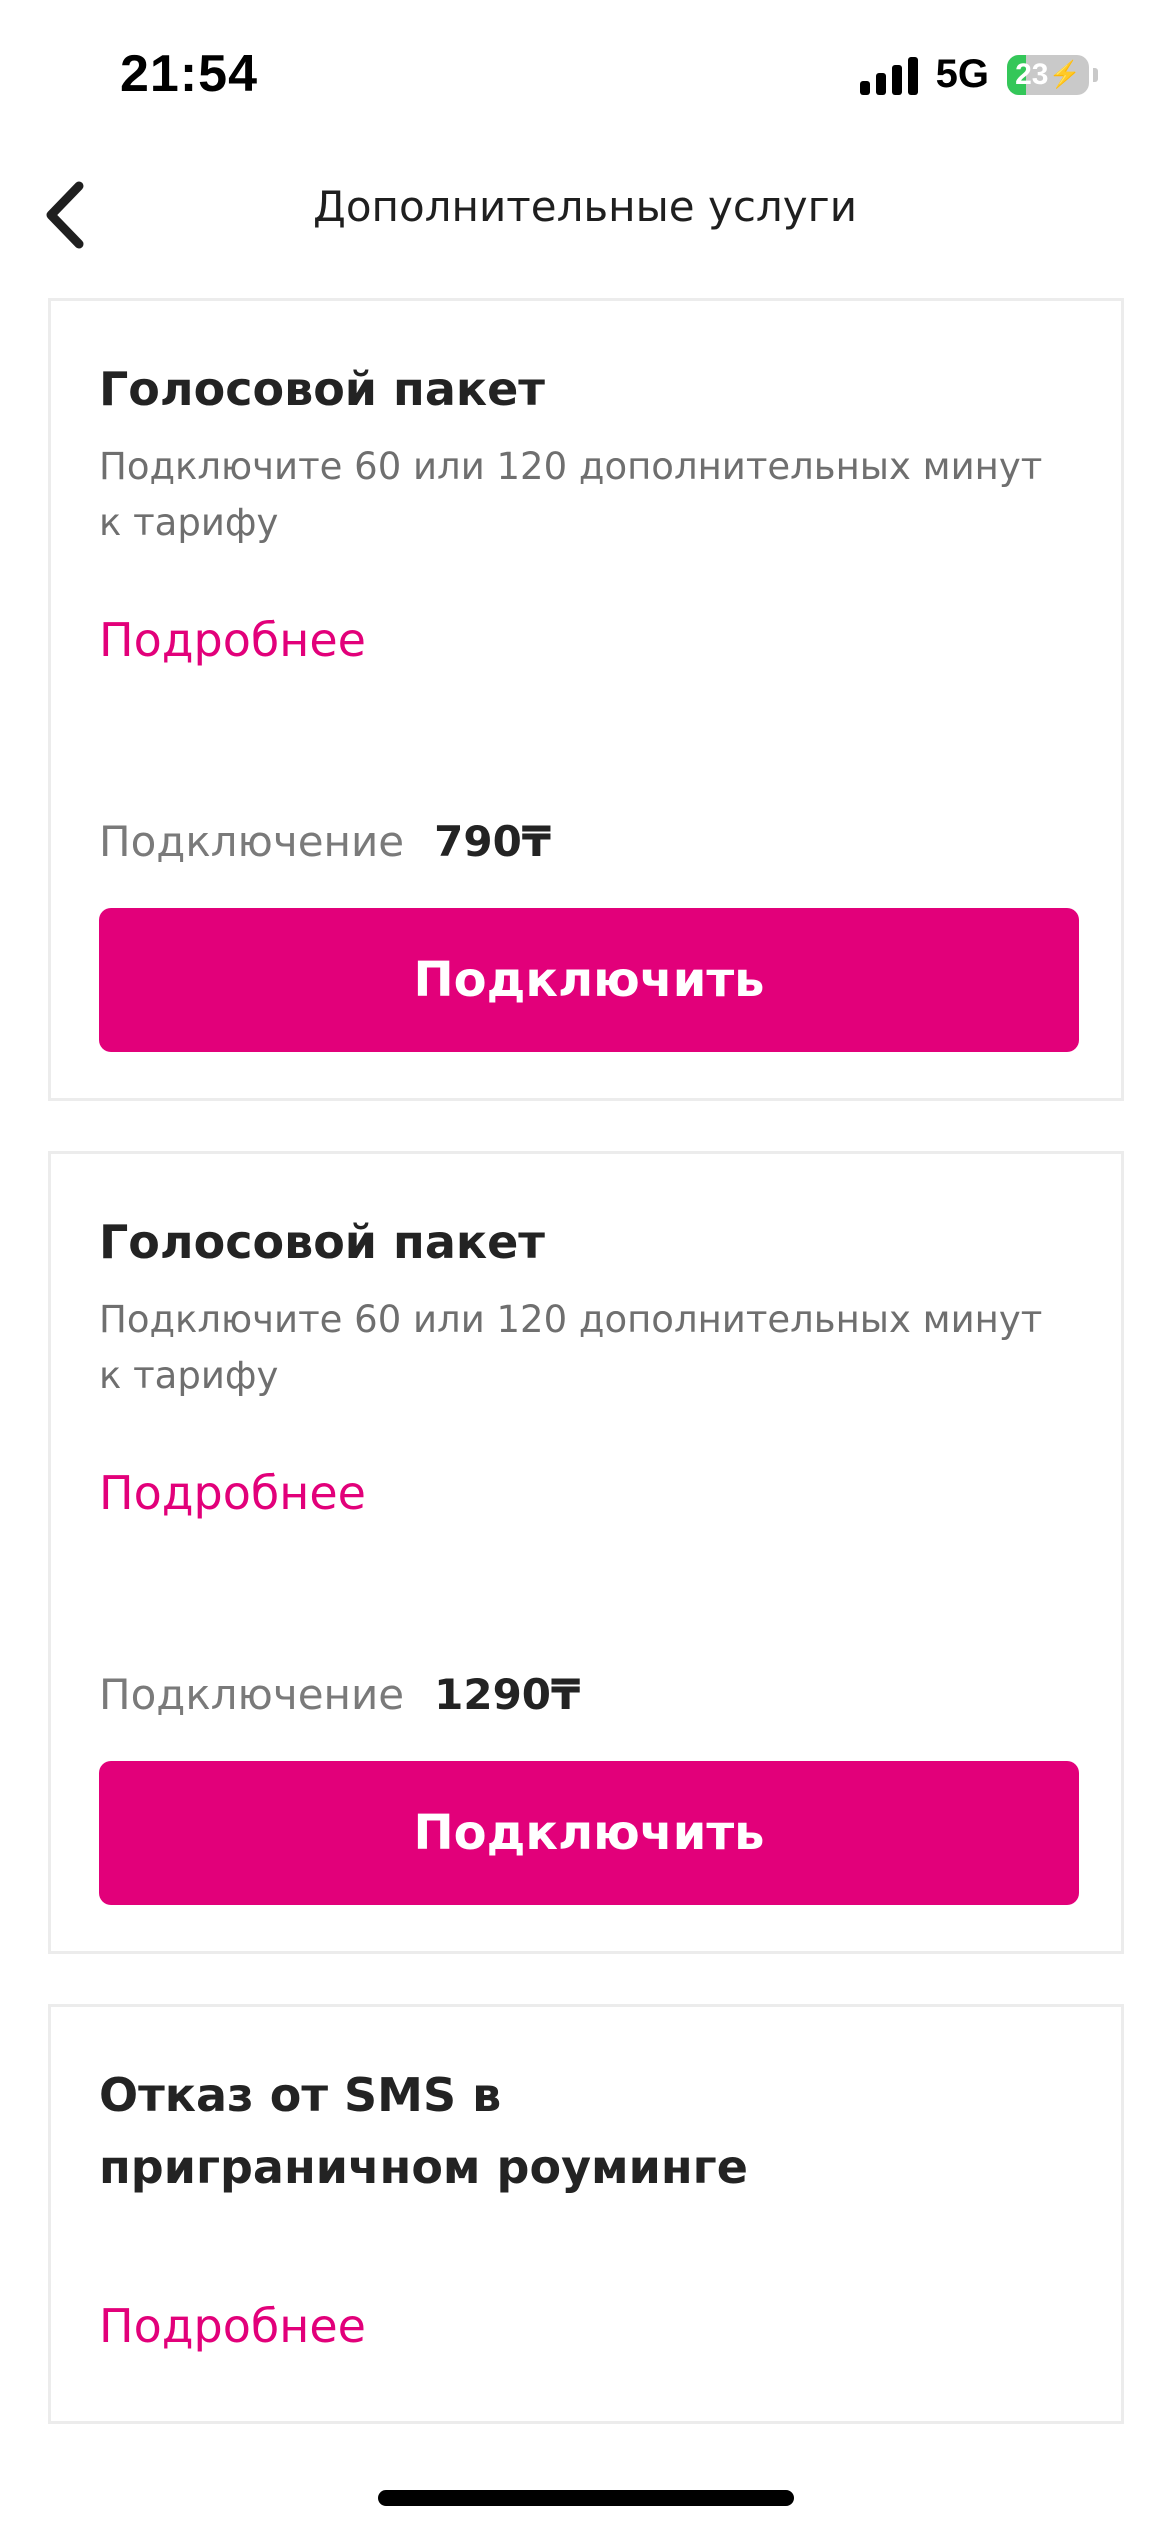  I want to click on status-bar: 21:54 5G 23 ⚡, so click(585, 80).